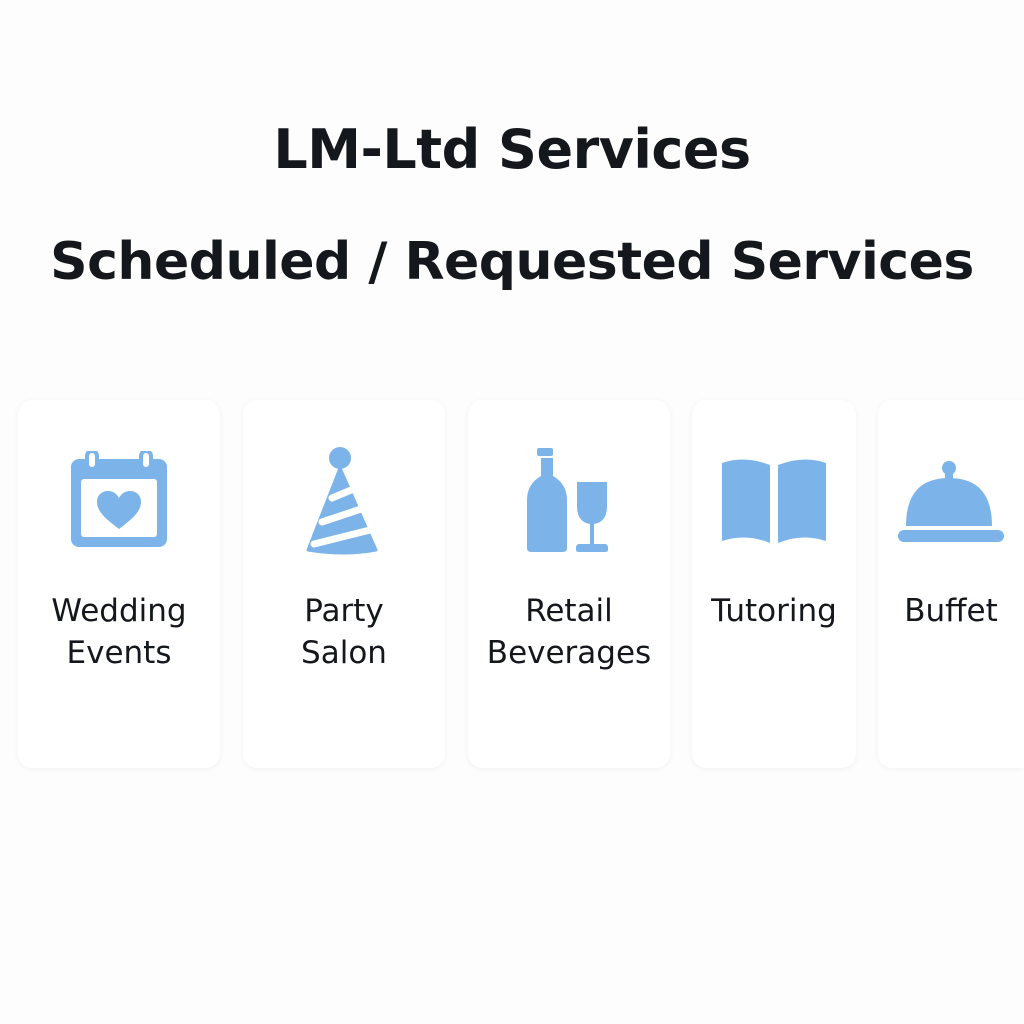  I want to click on page-title: LM-Ltd Services, so click(512, 149).